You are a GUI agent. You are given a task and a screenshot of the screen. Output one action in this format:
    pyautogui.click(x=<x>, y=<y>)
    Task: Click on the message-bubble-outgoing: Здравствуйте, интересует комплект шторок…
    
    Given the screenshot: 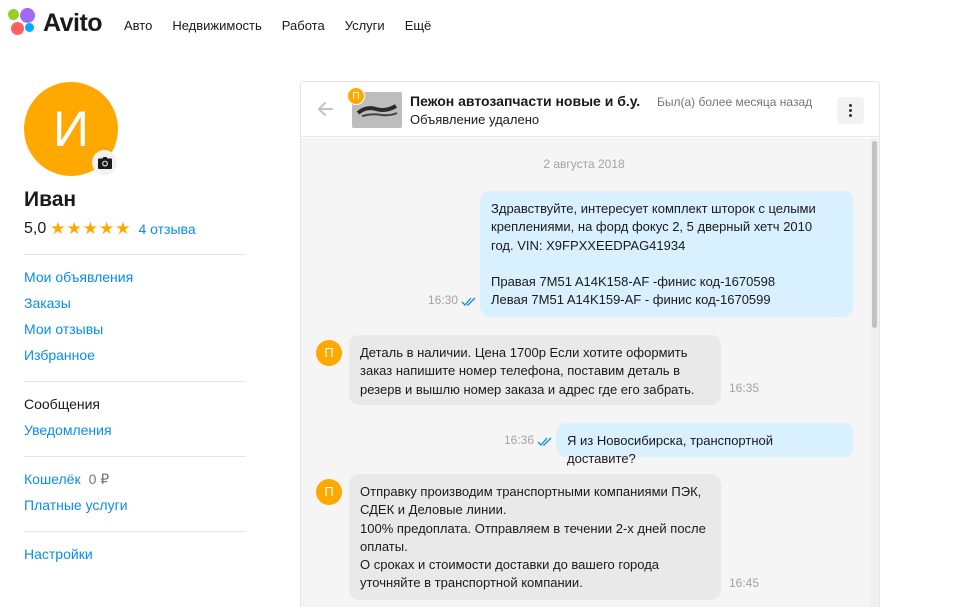 What is the action you would take?
    pyautogui.click(x=666, y=254)
    